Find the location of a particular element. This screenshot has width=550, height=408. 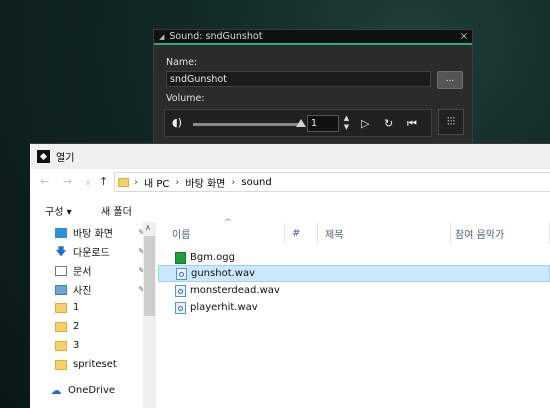

speaker-icon: ◖) is located at coordinates (177, 122).